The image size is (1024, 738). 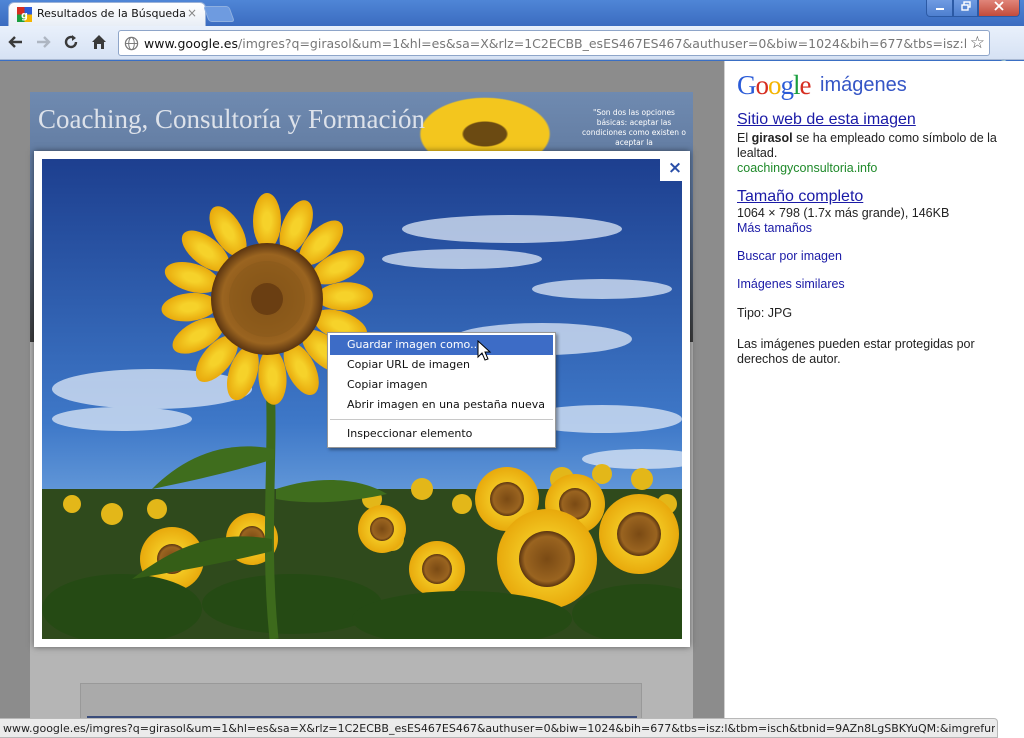 I want to click on similar-images-link: Imágenes similares, so click(x=791, y=284).